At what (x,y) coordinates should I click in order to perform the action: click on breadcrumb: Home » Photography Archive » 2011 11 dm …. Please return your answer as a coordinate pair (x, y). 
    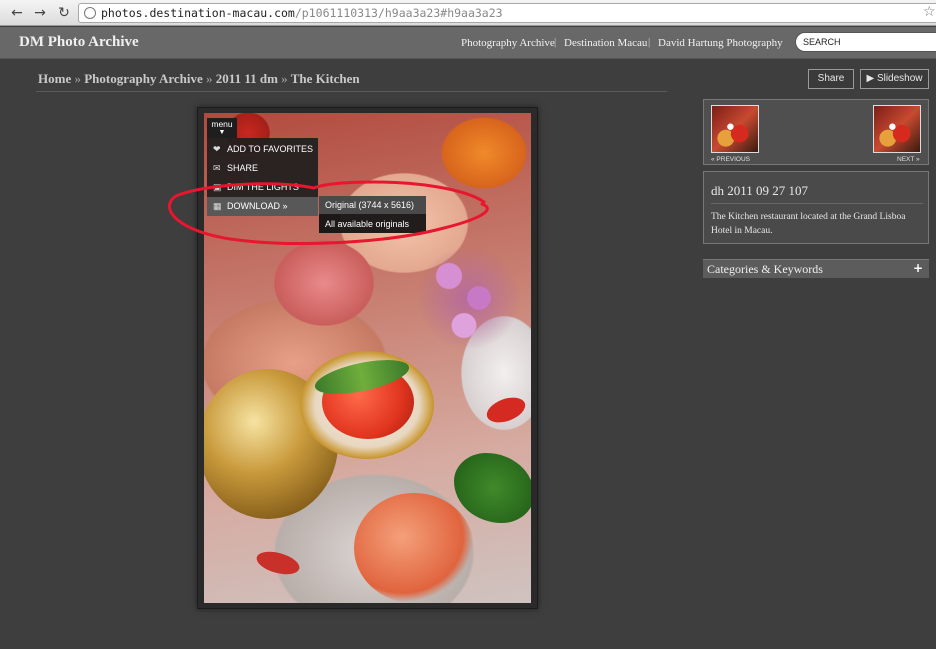
    Looking at the image, I should click on (199, 79).